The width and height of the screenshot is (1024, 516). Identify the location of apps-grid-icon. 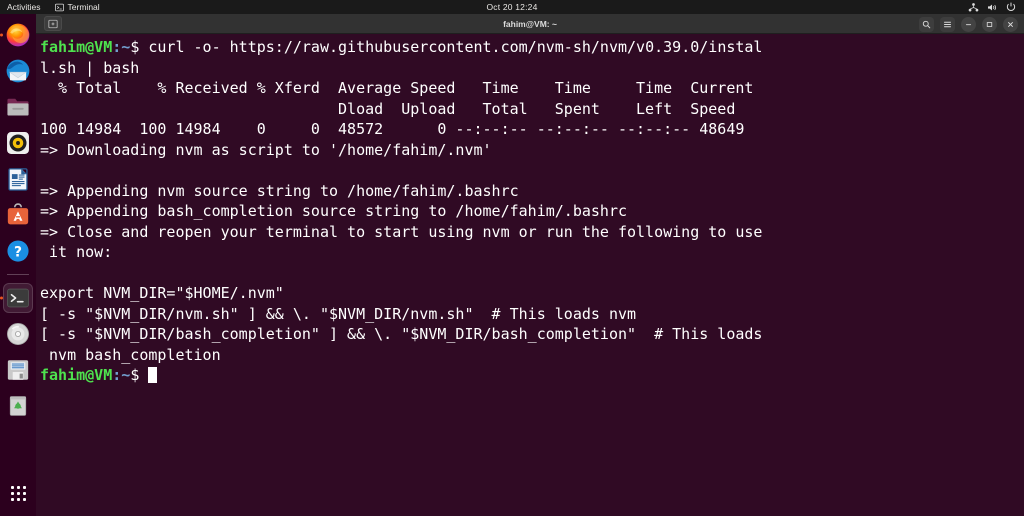
(18, 493).